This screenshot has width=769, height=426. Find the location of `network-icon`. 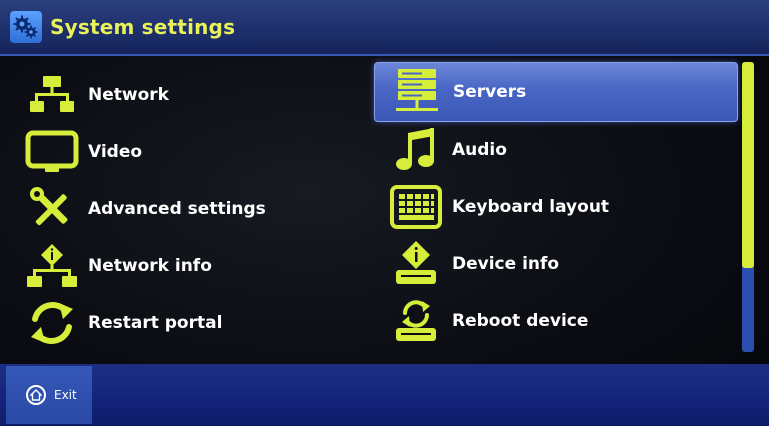

network-icon is located at coordinates (52, 95).